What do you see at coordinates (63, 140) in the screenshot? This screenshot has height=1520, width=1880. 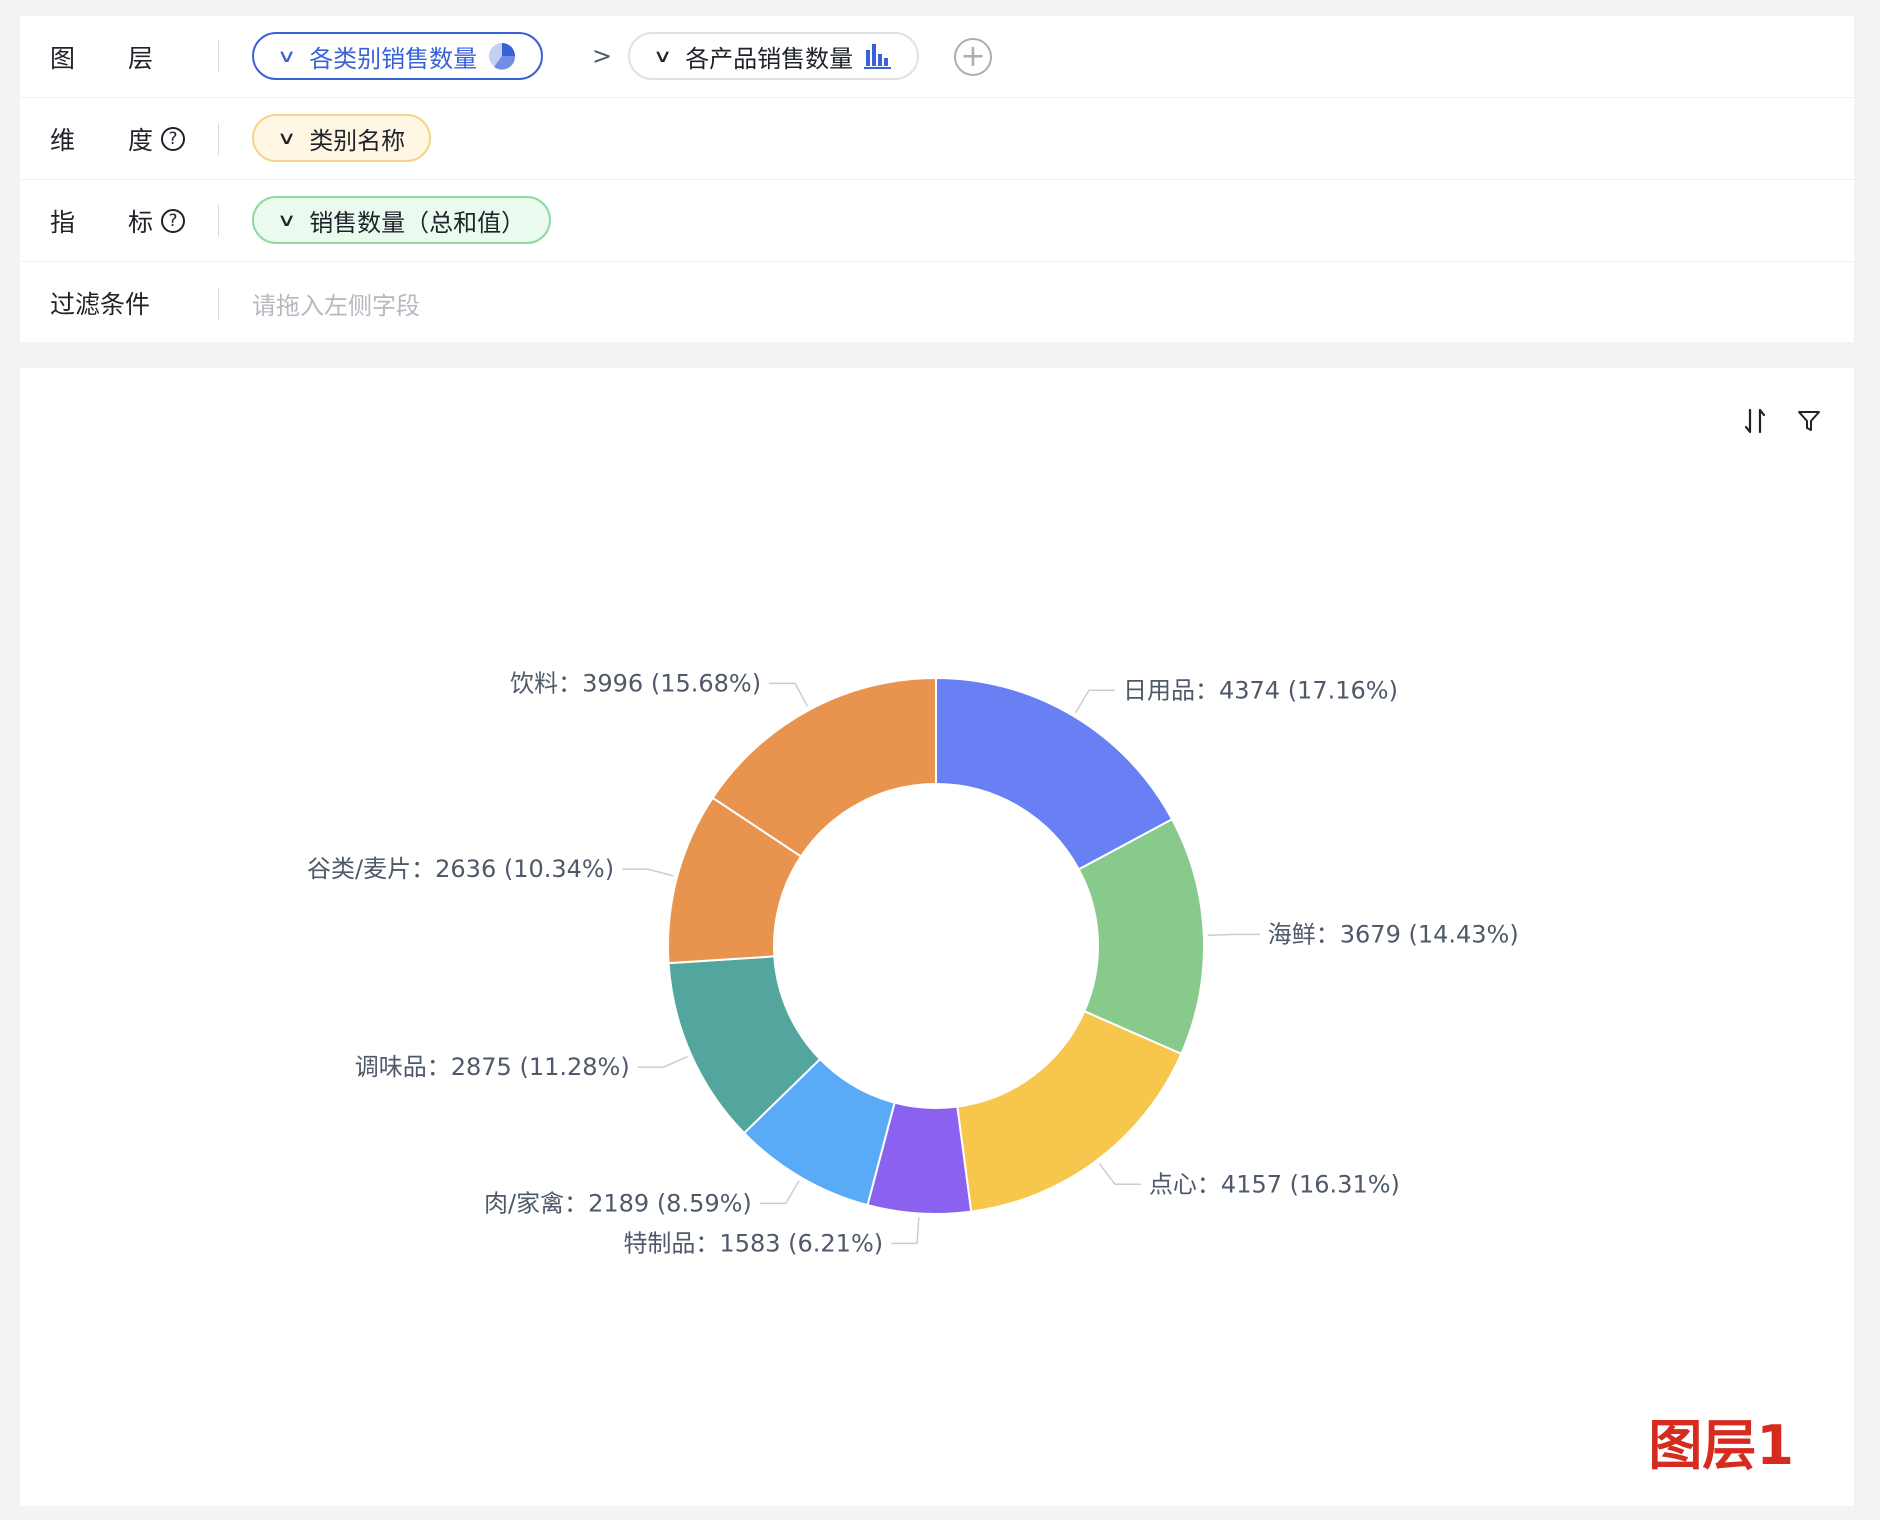 I see `dimension-label-a: 维` at bounding box center [63, 140].